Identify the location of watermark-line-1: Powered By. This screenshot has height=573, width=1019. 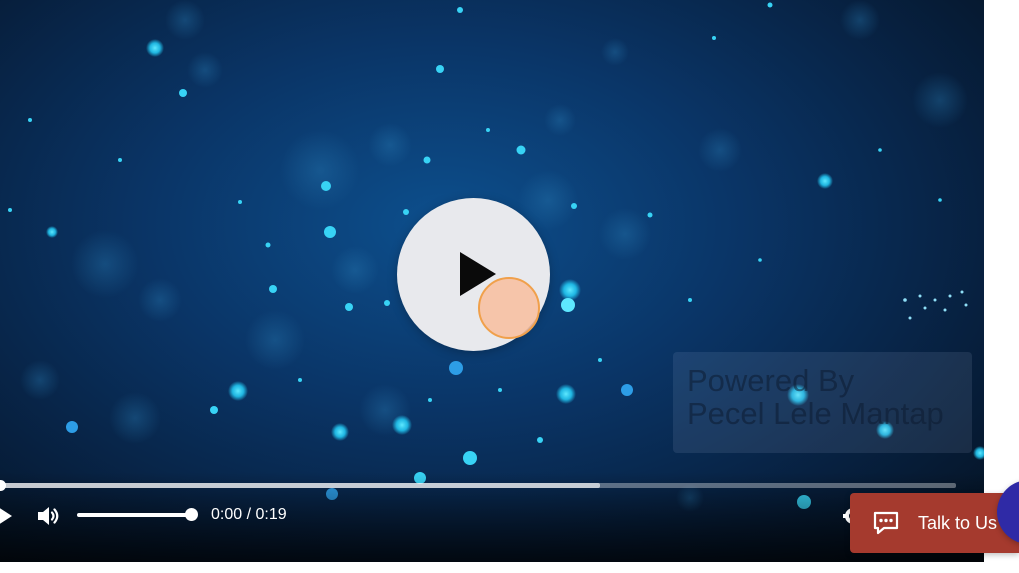
(771, 380).